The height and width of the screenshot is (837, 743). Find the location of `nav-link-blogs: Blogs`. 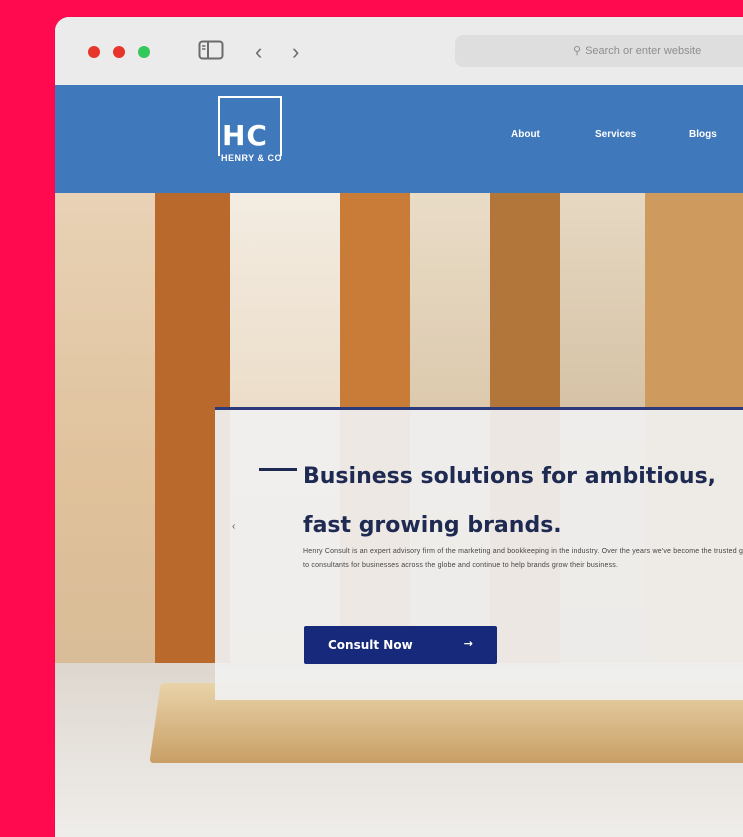

nav-link-blogs: Blogs is located at coordinates (703, 134).